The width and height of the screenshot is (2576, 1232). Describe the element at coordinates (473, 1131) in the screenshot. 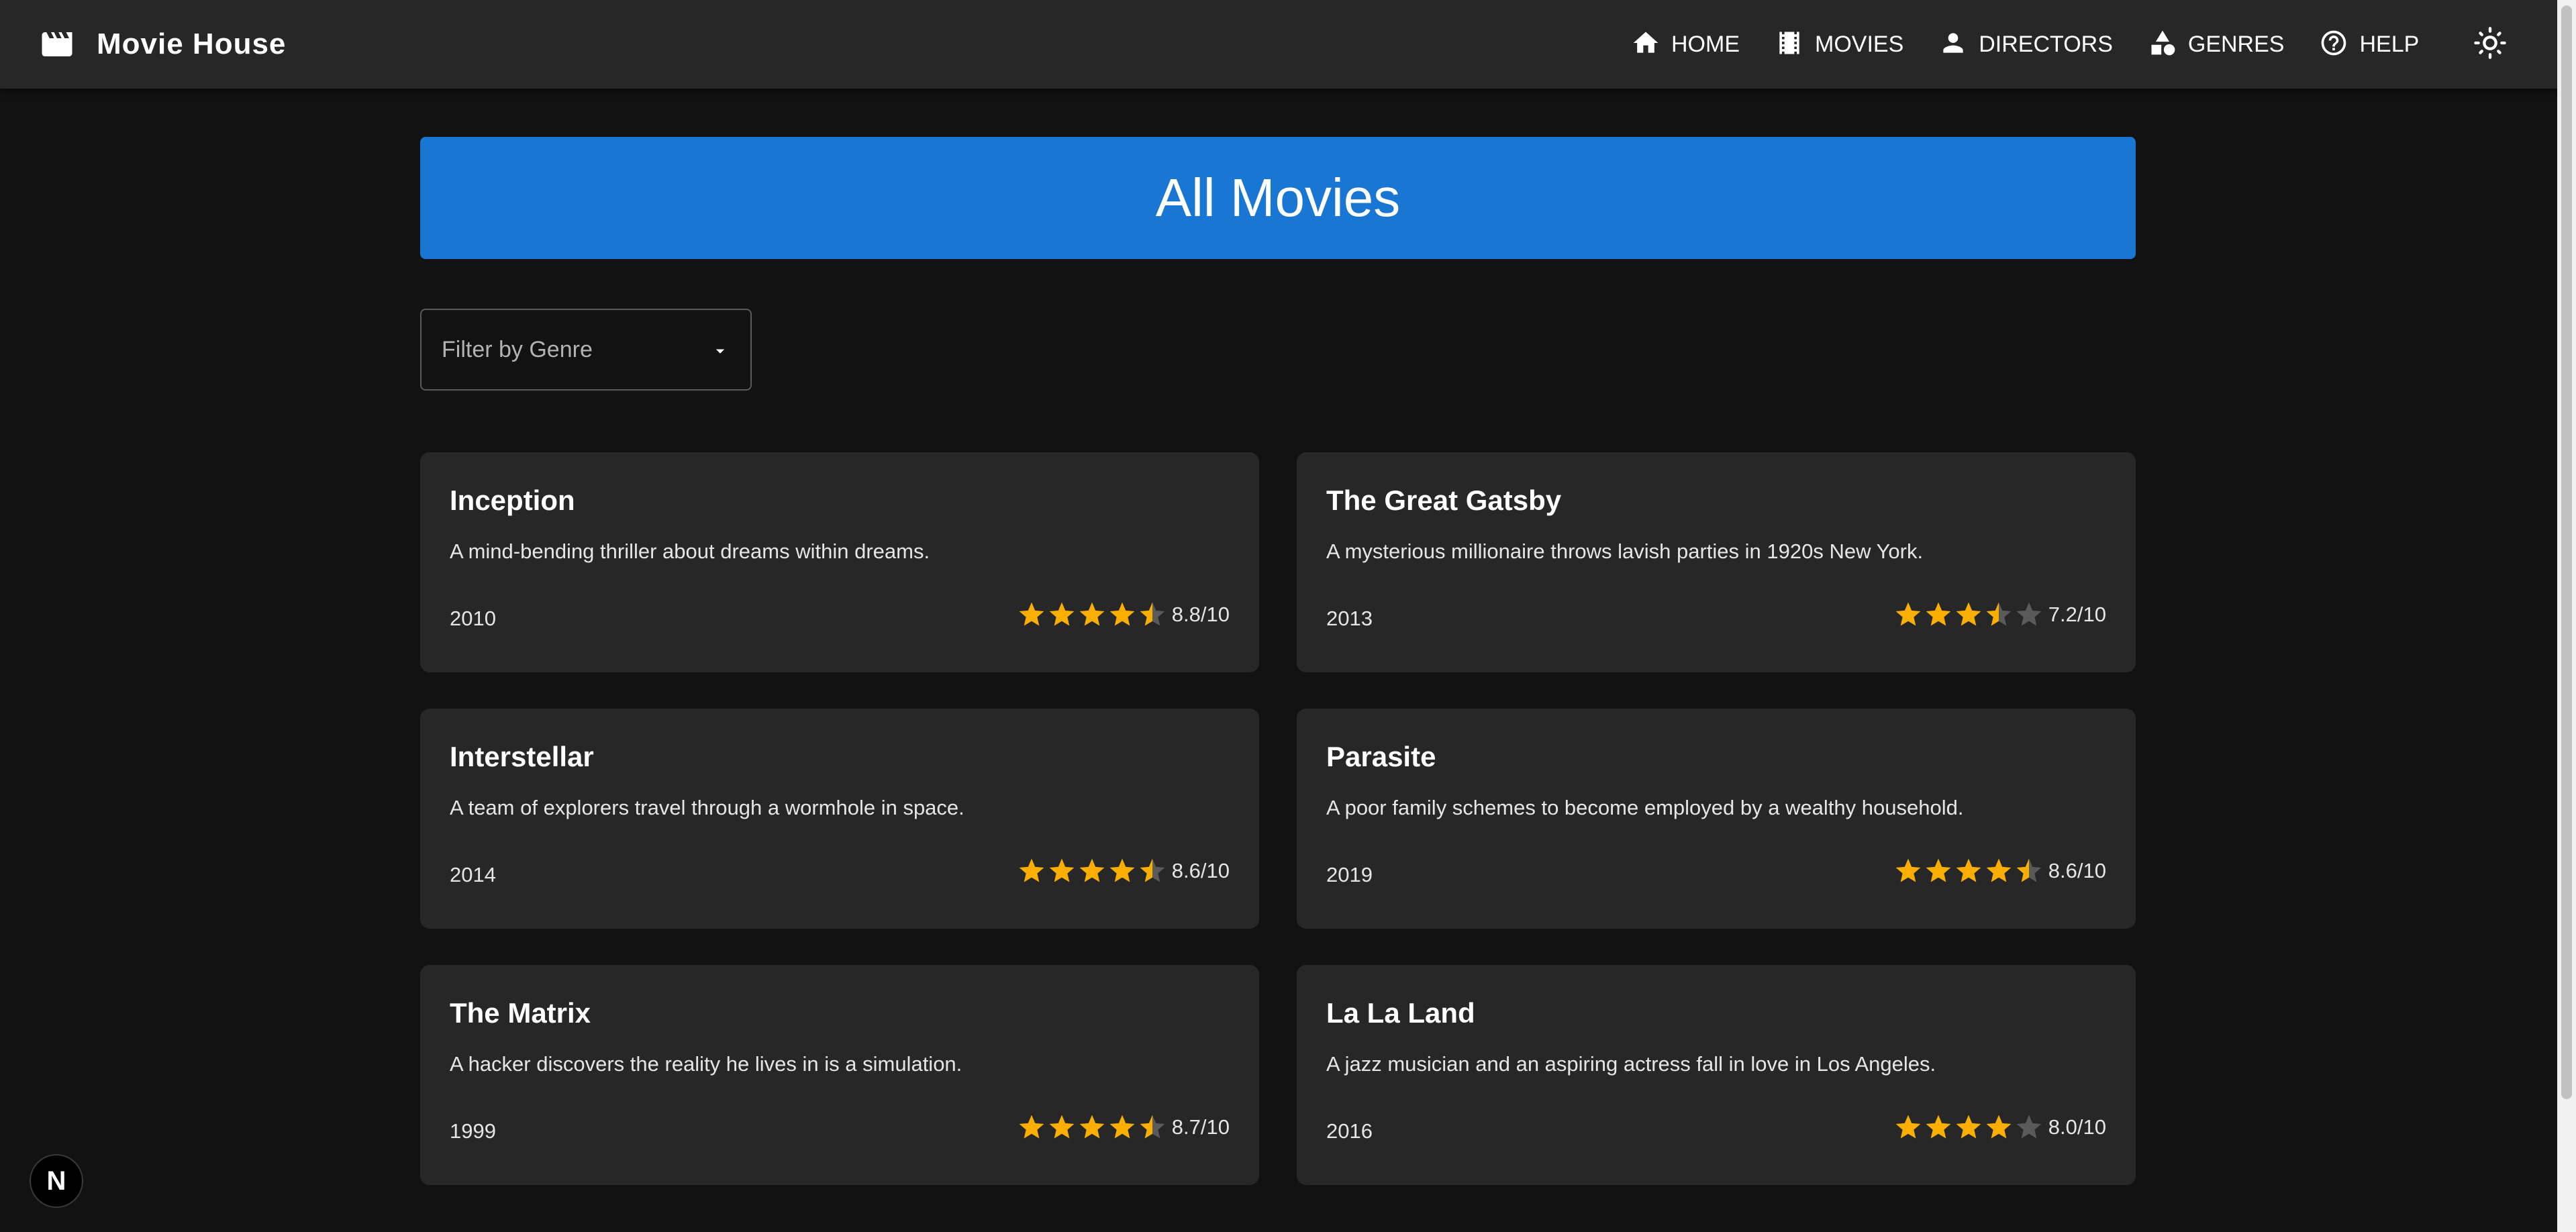

I see `movie-year: 1999` at that location.